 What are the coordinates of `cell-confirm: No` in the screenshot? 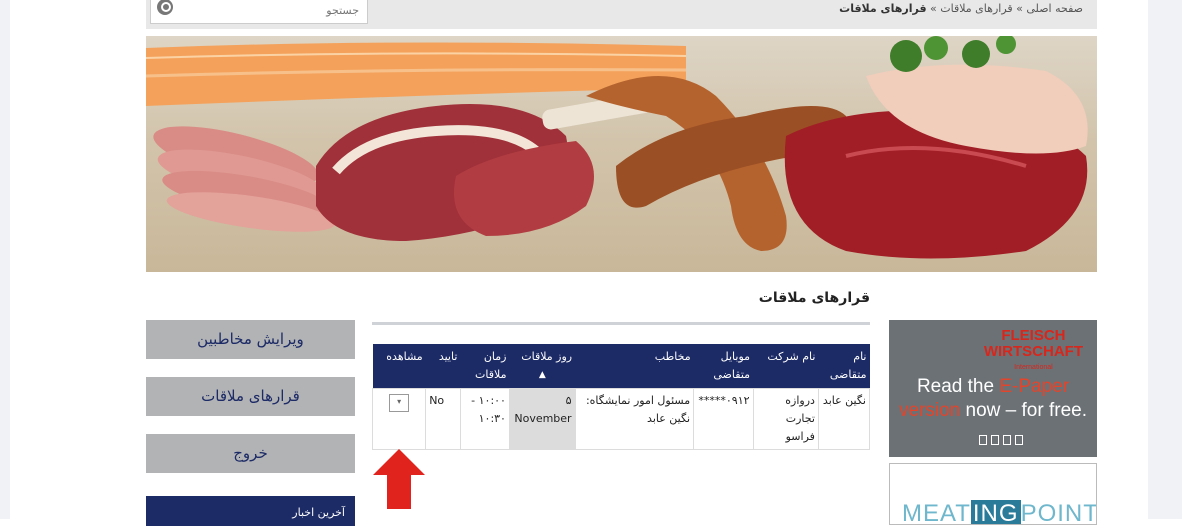 It's located at (443, 419).